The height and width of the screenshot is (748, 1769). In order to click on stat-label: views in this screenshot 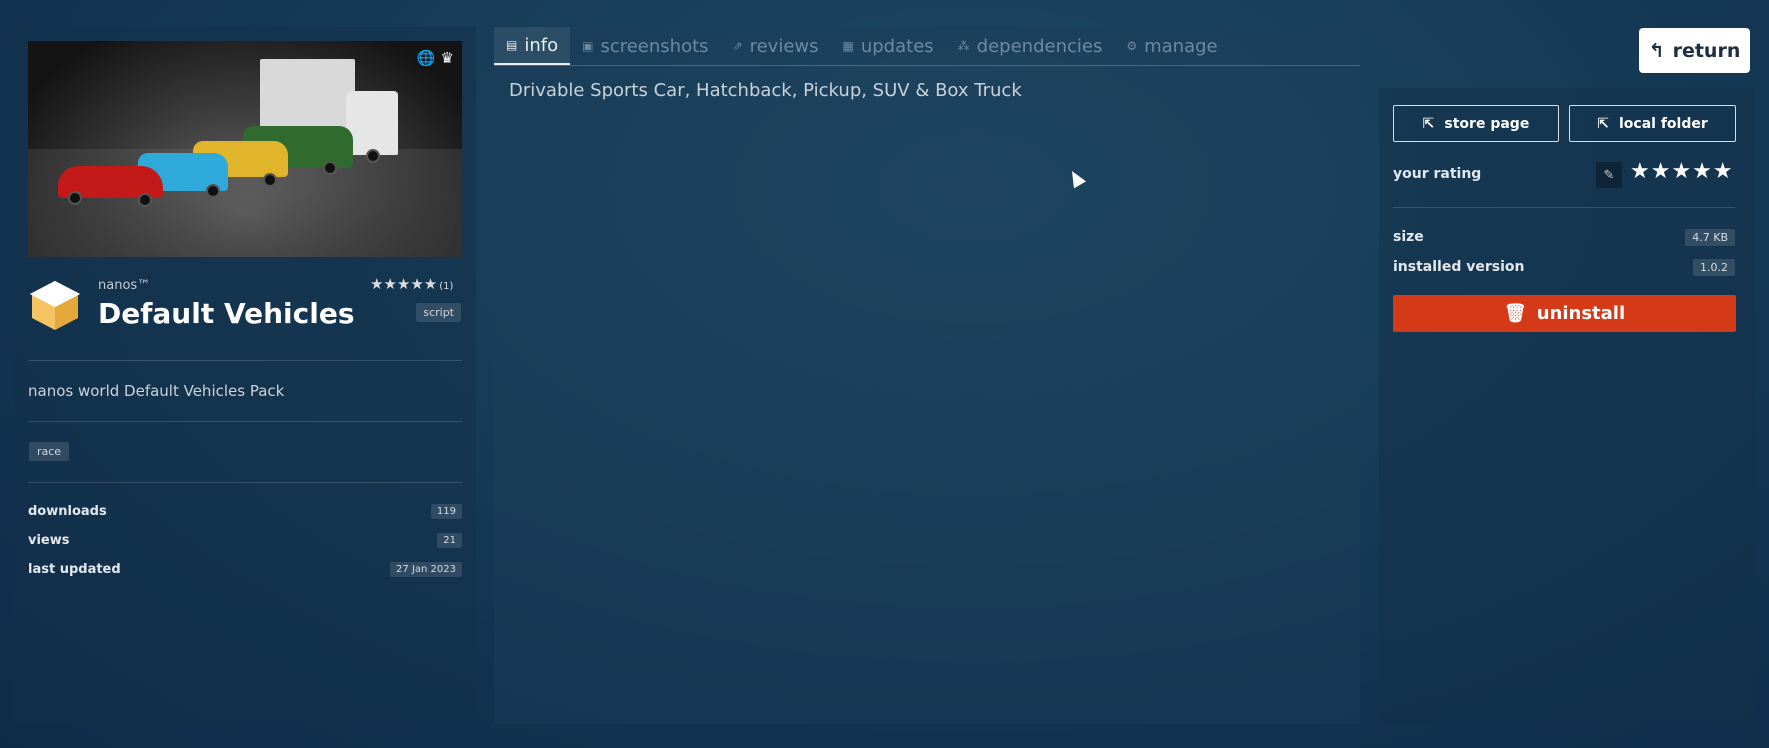, I will do `click(49, 540)`.